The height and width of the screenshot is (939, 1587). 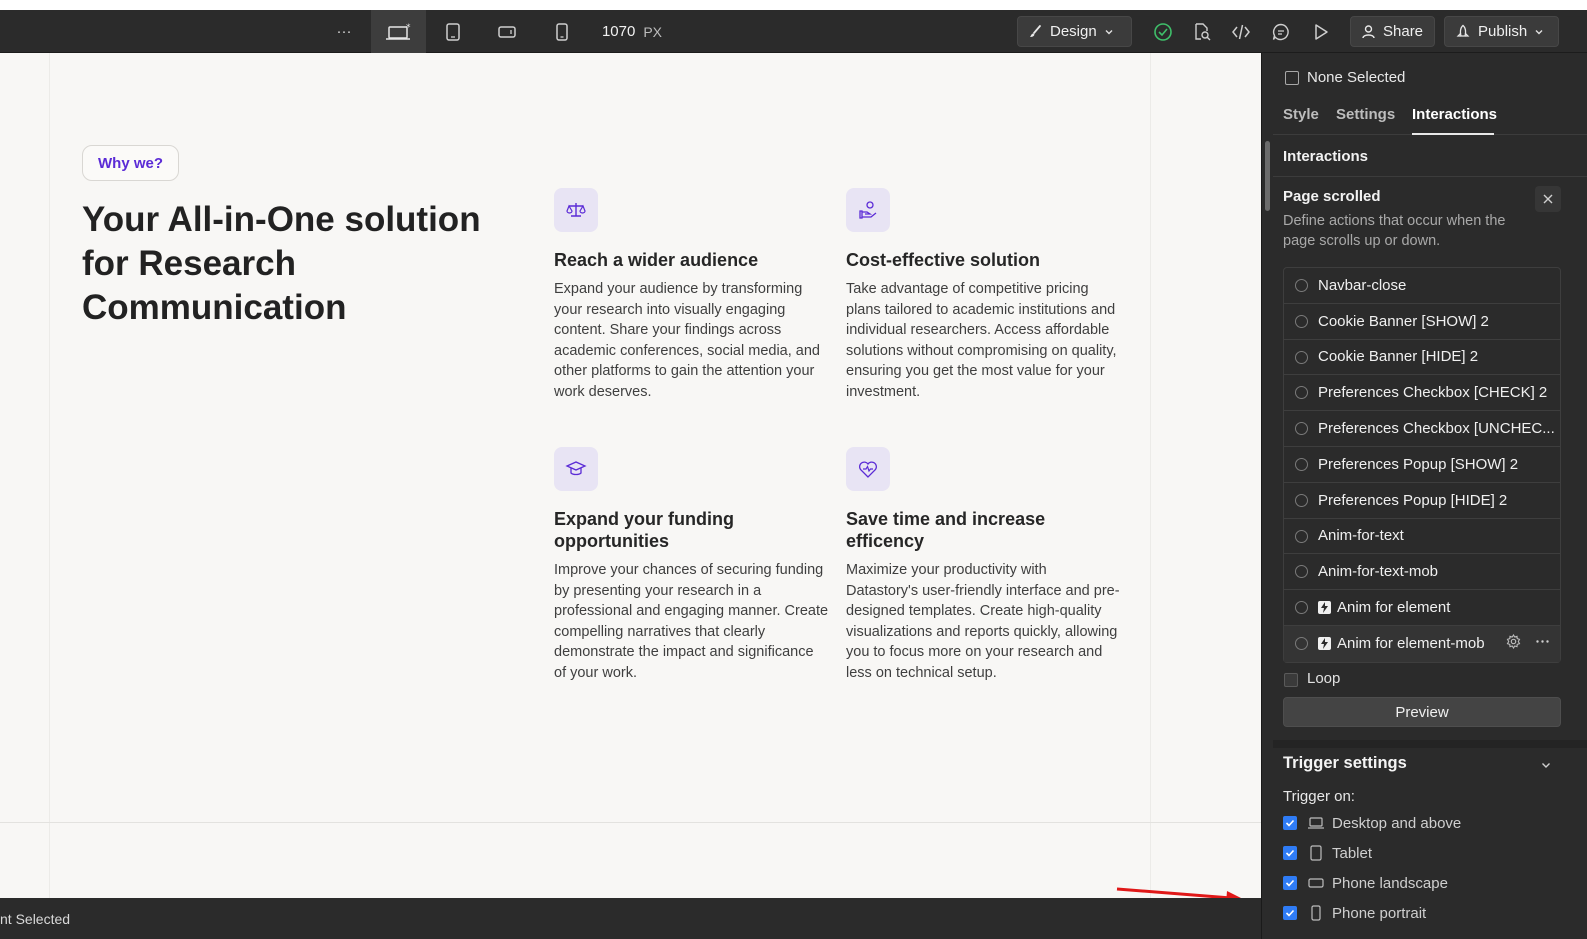 What do you see at coordinates (398, 31) in the screenshot?
I see `desktop-breakpoint-button: *` at bounding box center [398, 31].